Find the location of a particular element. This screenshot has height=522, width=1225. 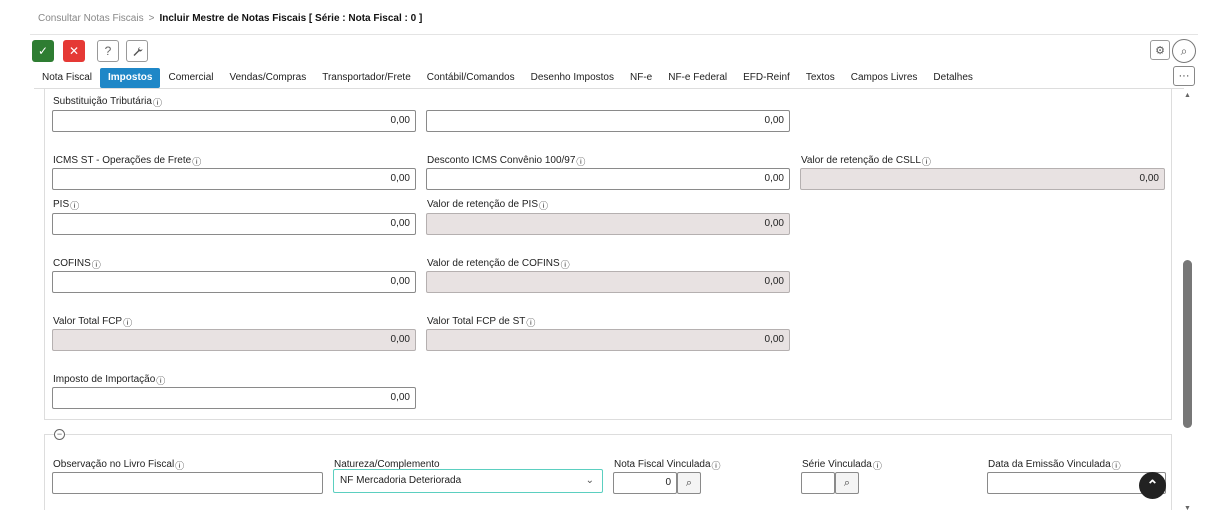

label-retencao-csll: Valor de retenção de CSLLⓘ is located at coordinates (866, 161).